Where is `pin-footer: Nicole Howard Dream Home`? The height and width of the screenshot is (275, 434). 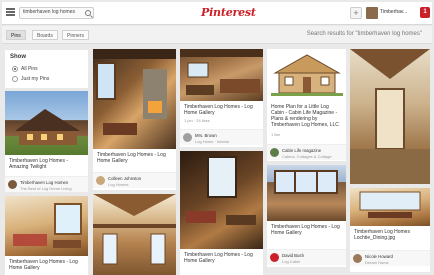 pin-footer: Nicole Howard Dream Home is located at coordinates (390, 258).